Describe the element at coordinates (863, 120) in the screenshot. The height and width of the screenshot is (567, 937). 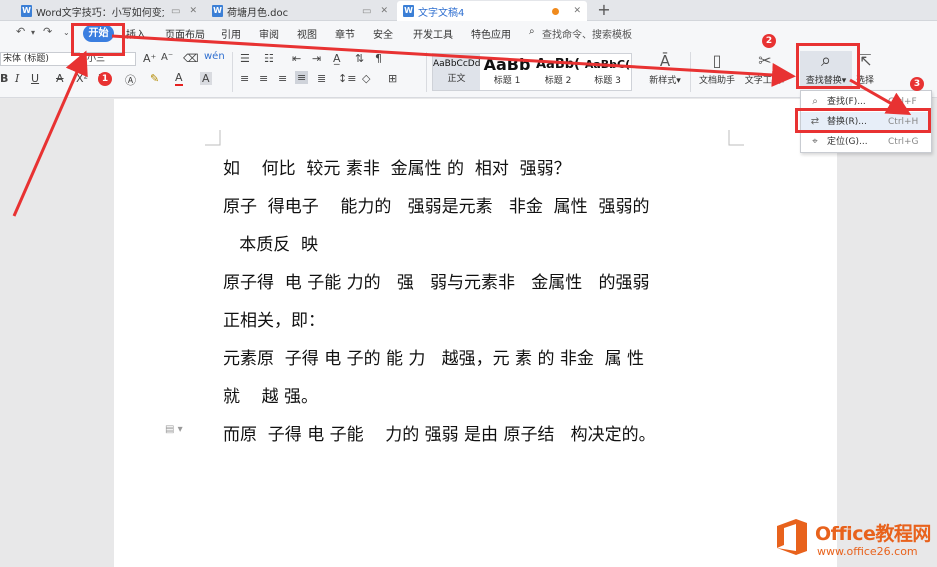
I see `highlight-replace` at that location.